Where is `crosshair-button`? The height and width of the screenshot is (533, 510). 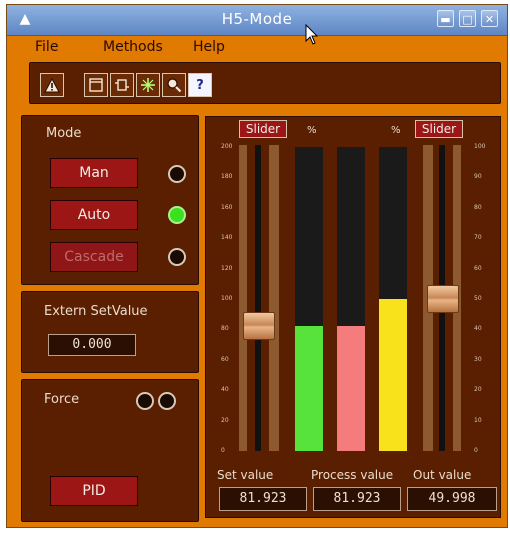
crosshair-button is located at coordinates (148, 85).